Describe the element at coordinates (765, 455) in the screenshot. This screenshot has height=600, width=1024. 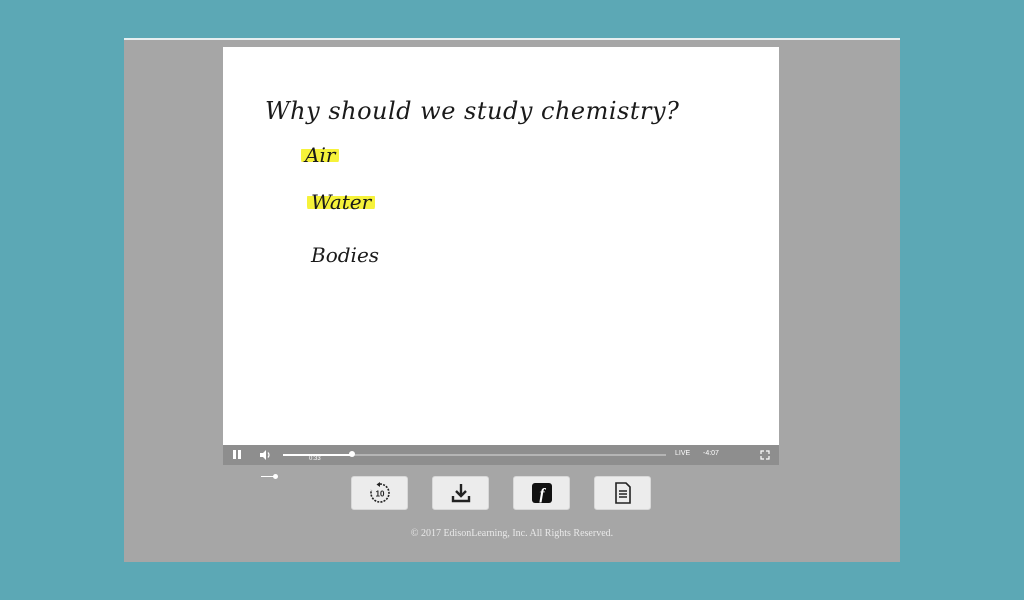
I see `fullscreen-icon` at that location.